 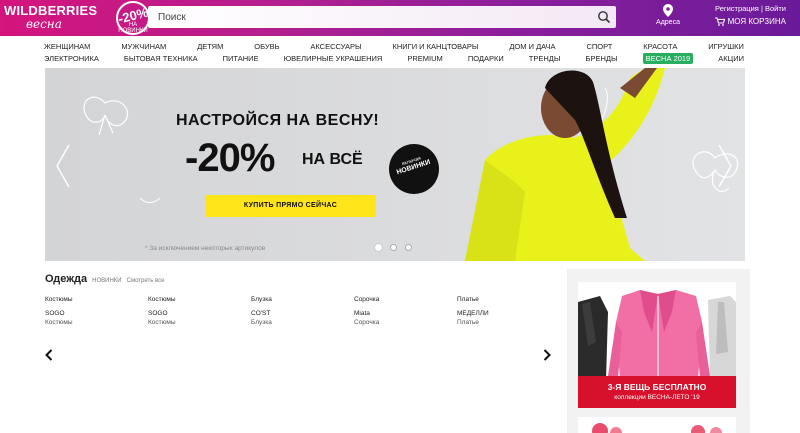 What do you see at coordinates (335, 46) in the screenshot?
I see `nav-item: АКСЕССУАРЫ` at bounding box center [335, 46].